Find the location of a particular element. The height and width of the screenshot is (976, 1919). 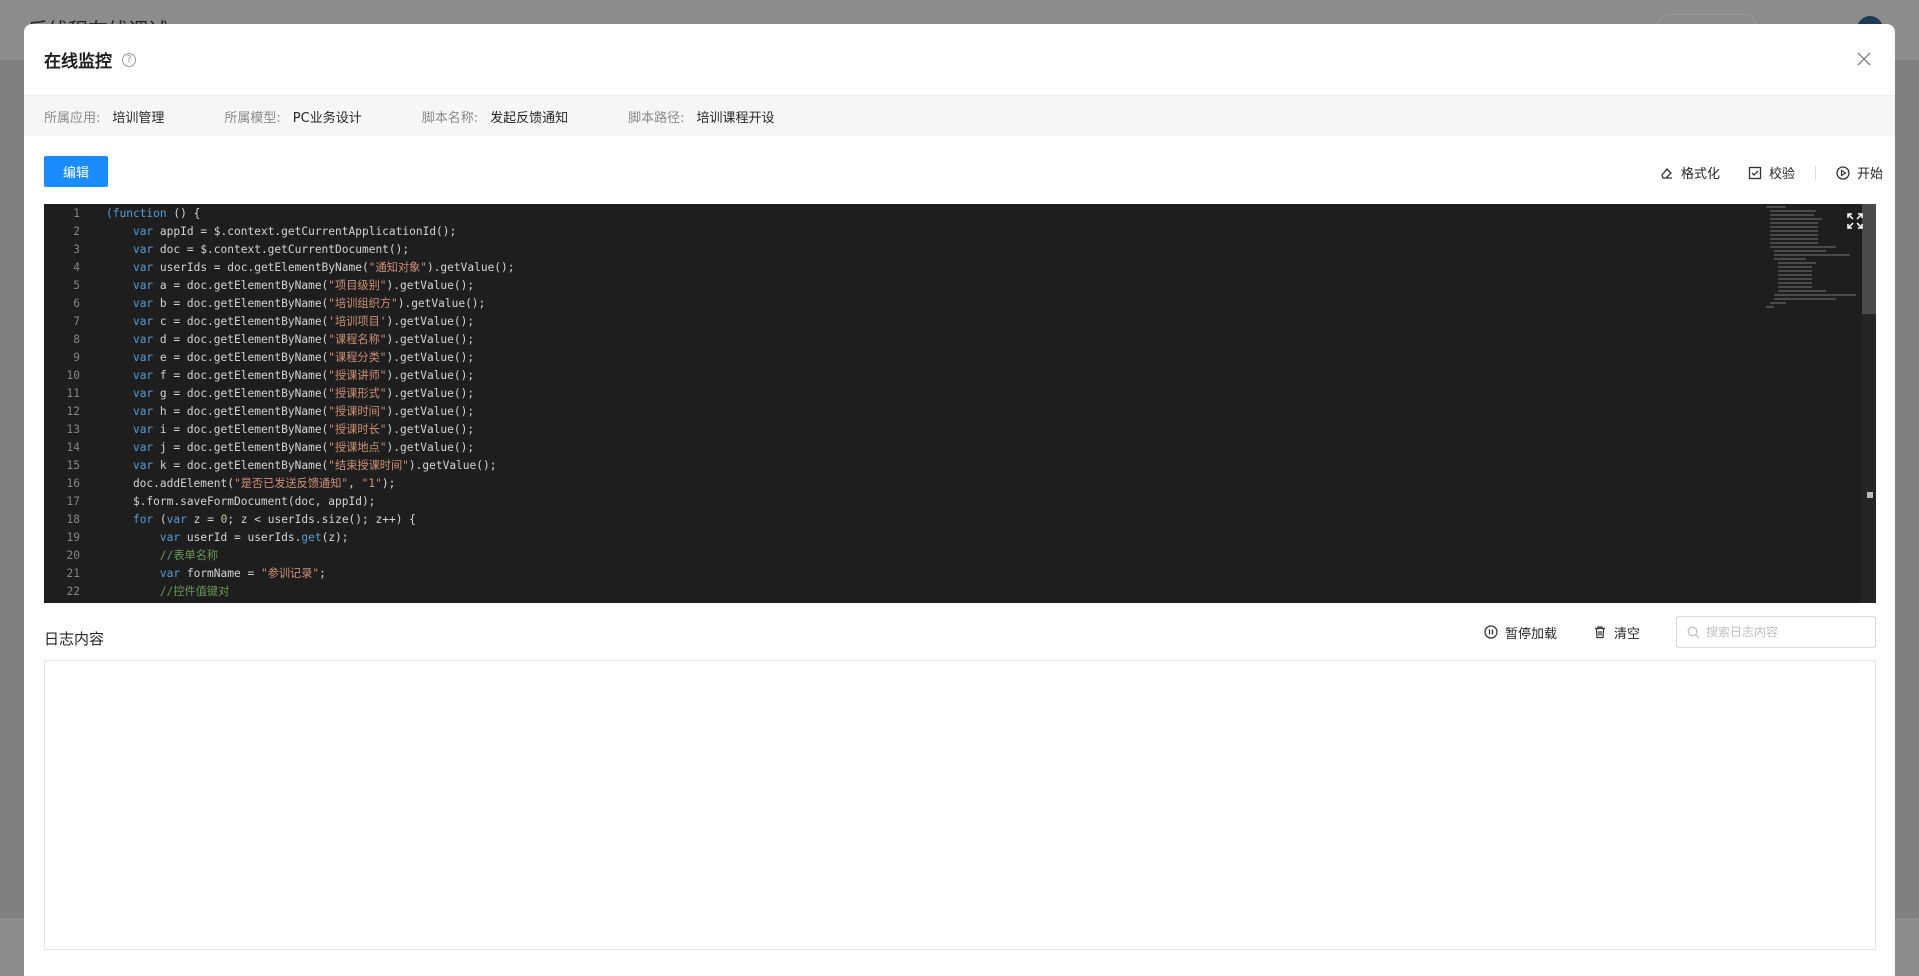

code-token: ; is located at coordinates (322, 573).